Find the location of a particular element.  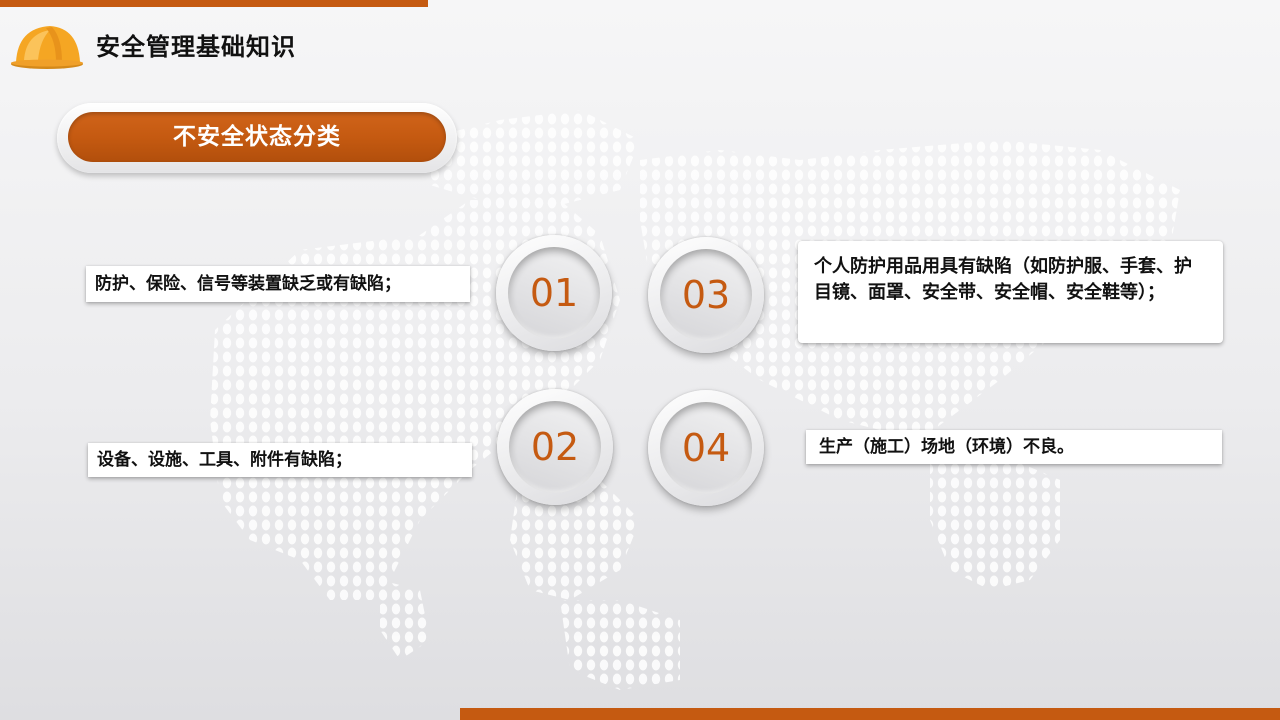

number-badge-02: 02 is located at coordinates (555, 447).